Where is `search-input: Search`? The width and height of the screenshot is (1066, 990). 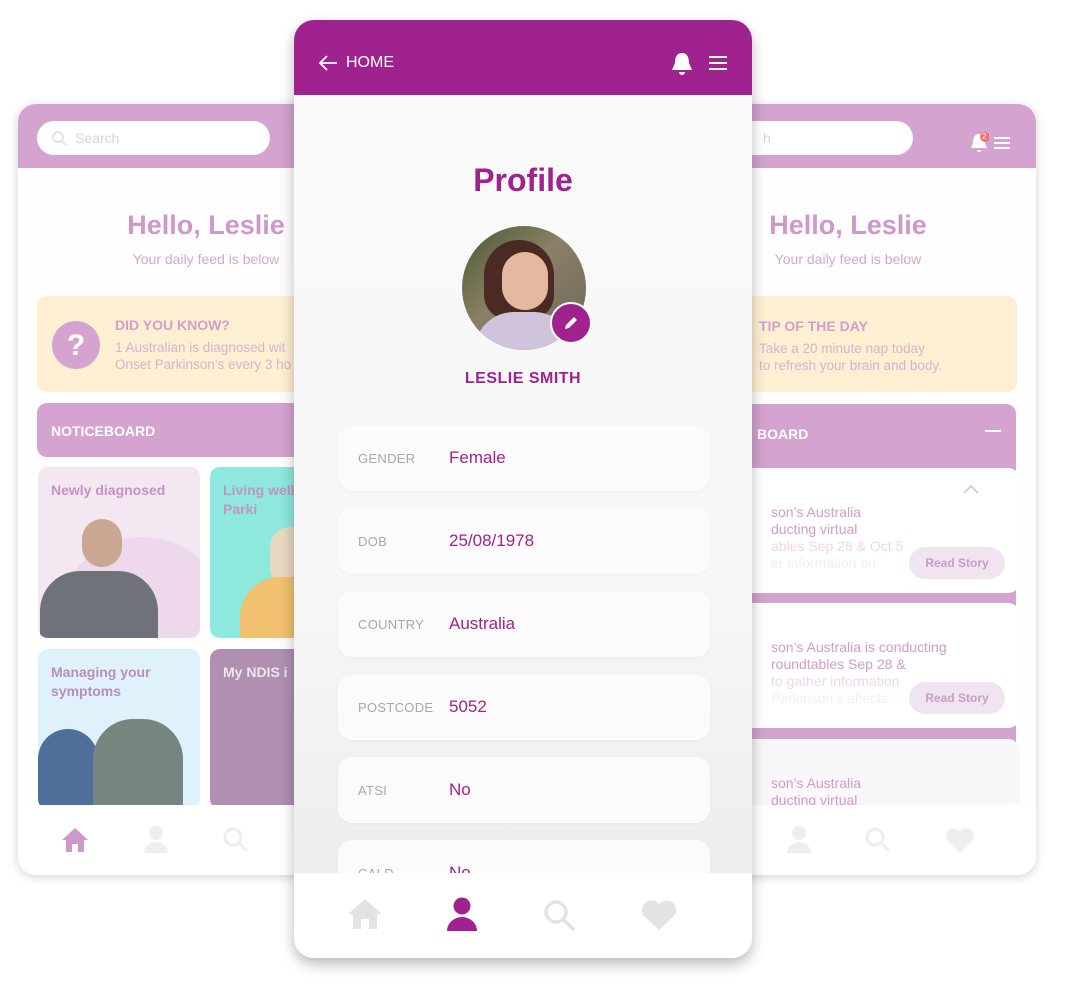
search-input: Search is located at coordinates (153, 138).